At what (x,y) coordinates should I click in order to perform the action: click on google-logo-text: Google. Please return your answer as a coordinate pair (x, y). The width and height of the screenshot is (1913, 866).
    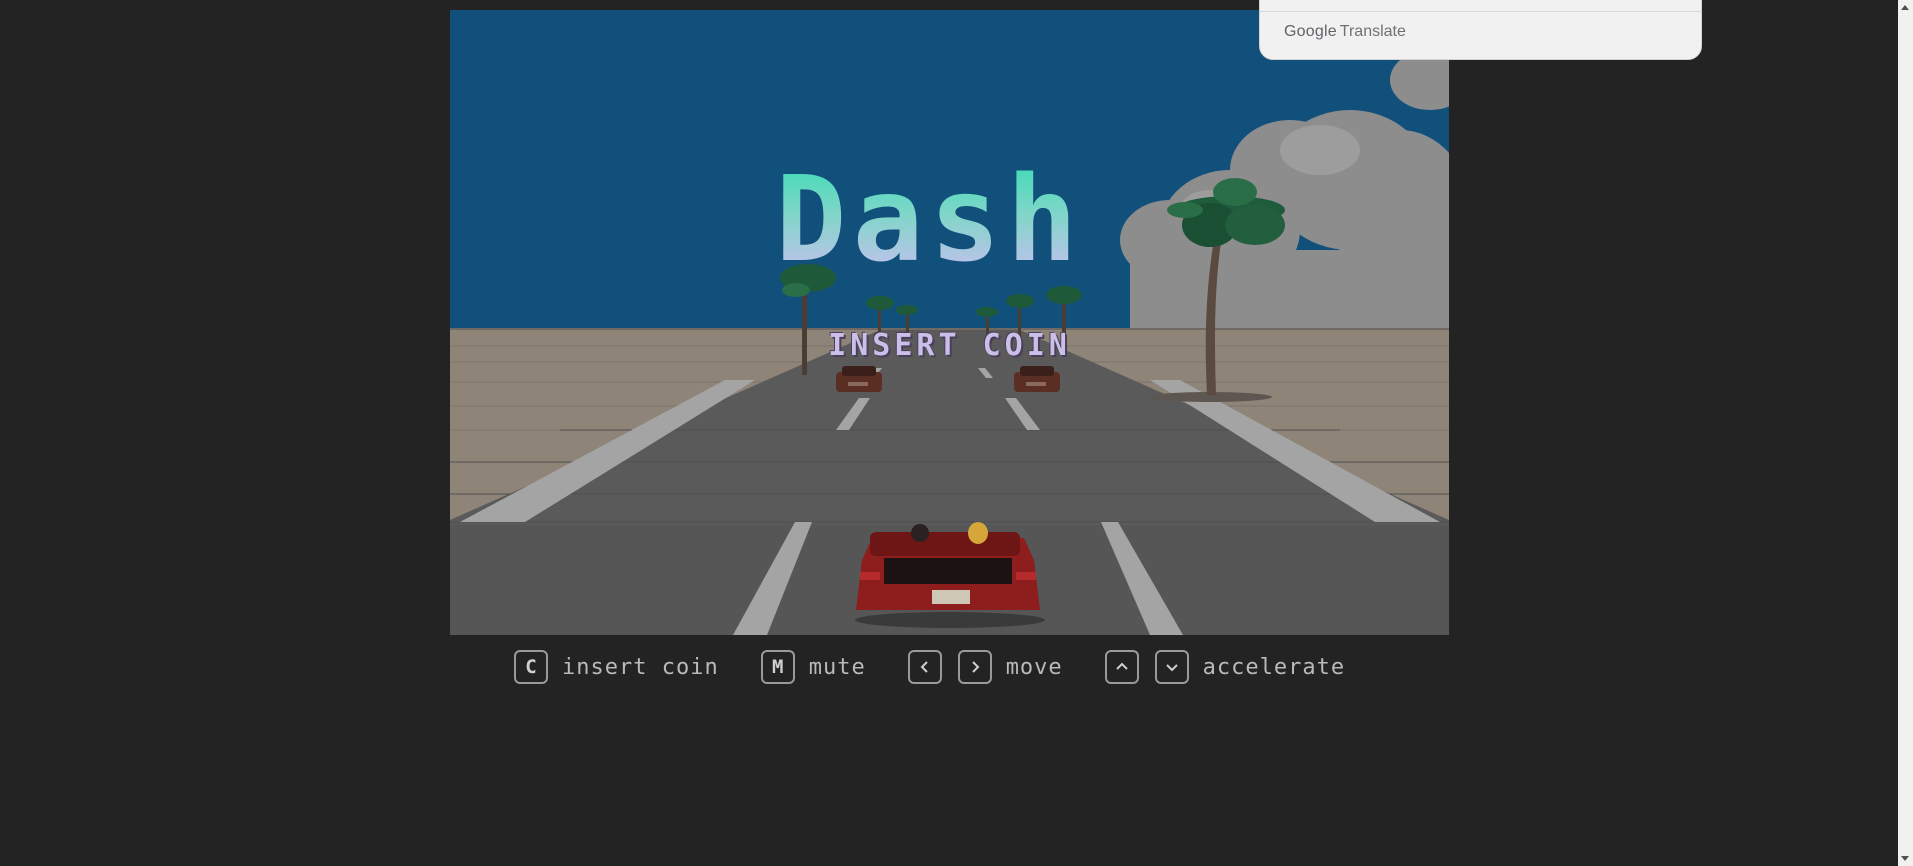
    Looking at the image, I should click on (1310, 31).